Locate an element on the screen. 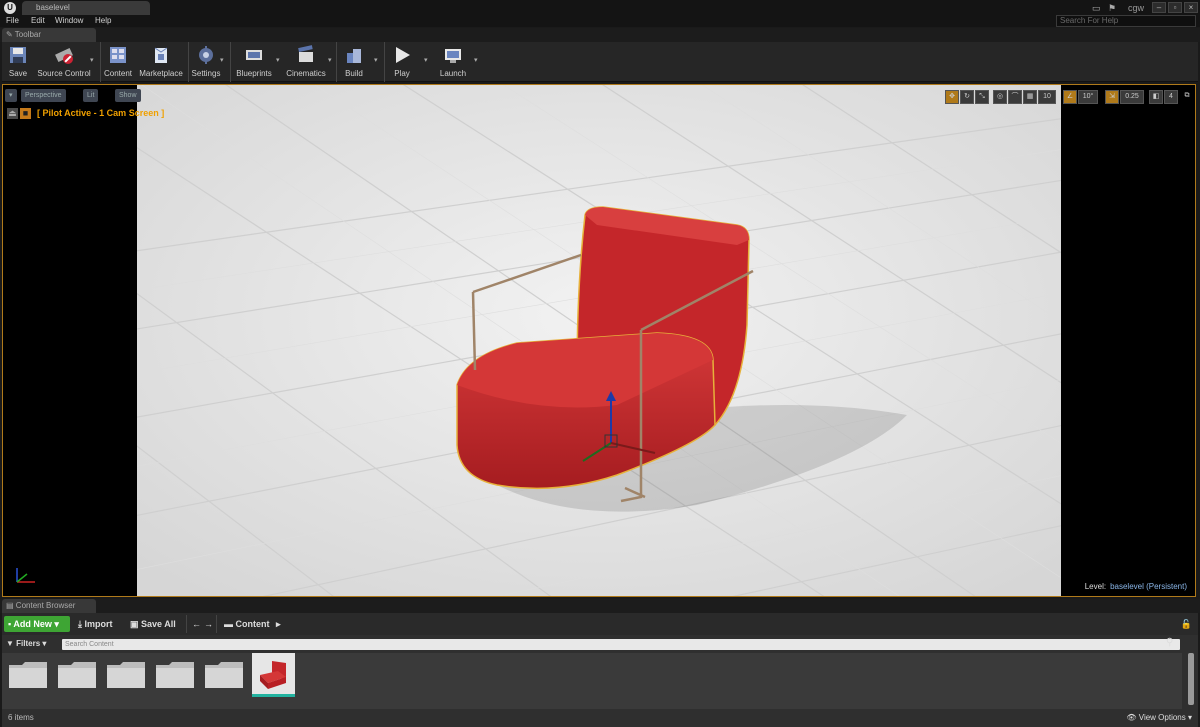  axis-indicator-icon is located at coordinates (25, 575).